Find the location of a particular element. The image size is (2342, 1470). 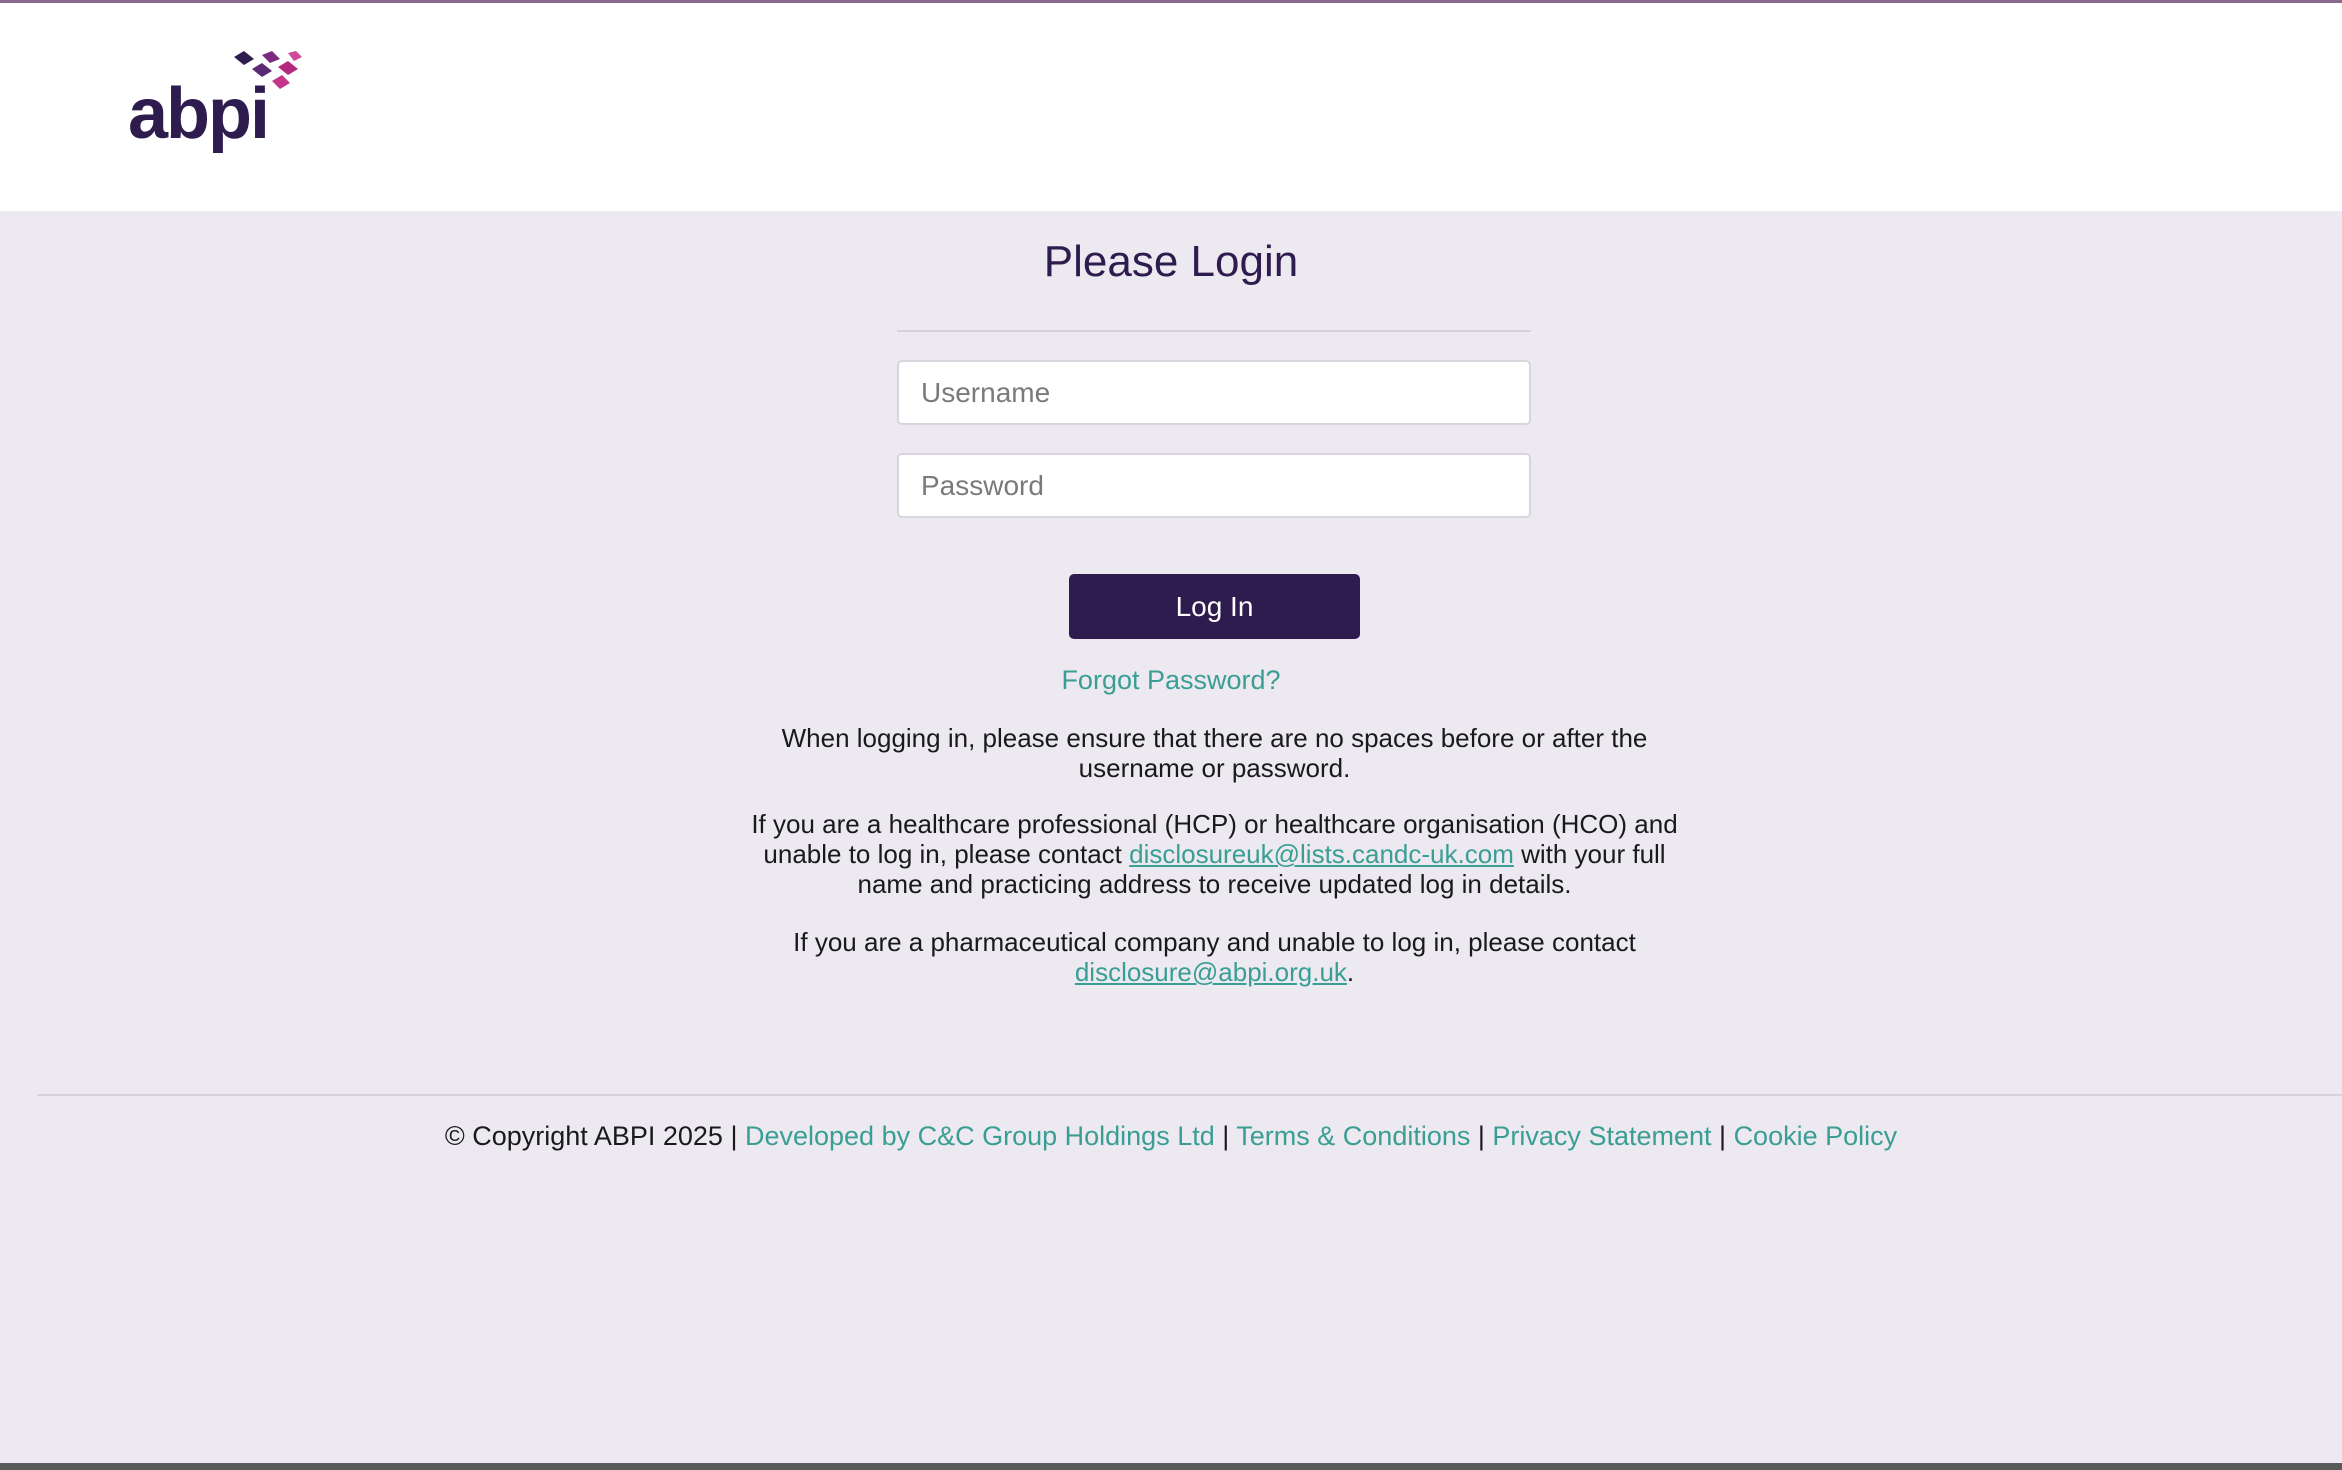

window-bottom-border is located at coordinates (1171, 1466).